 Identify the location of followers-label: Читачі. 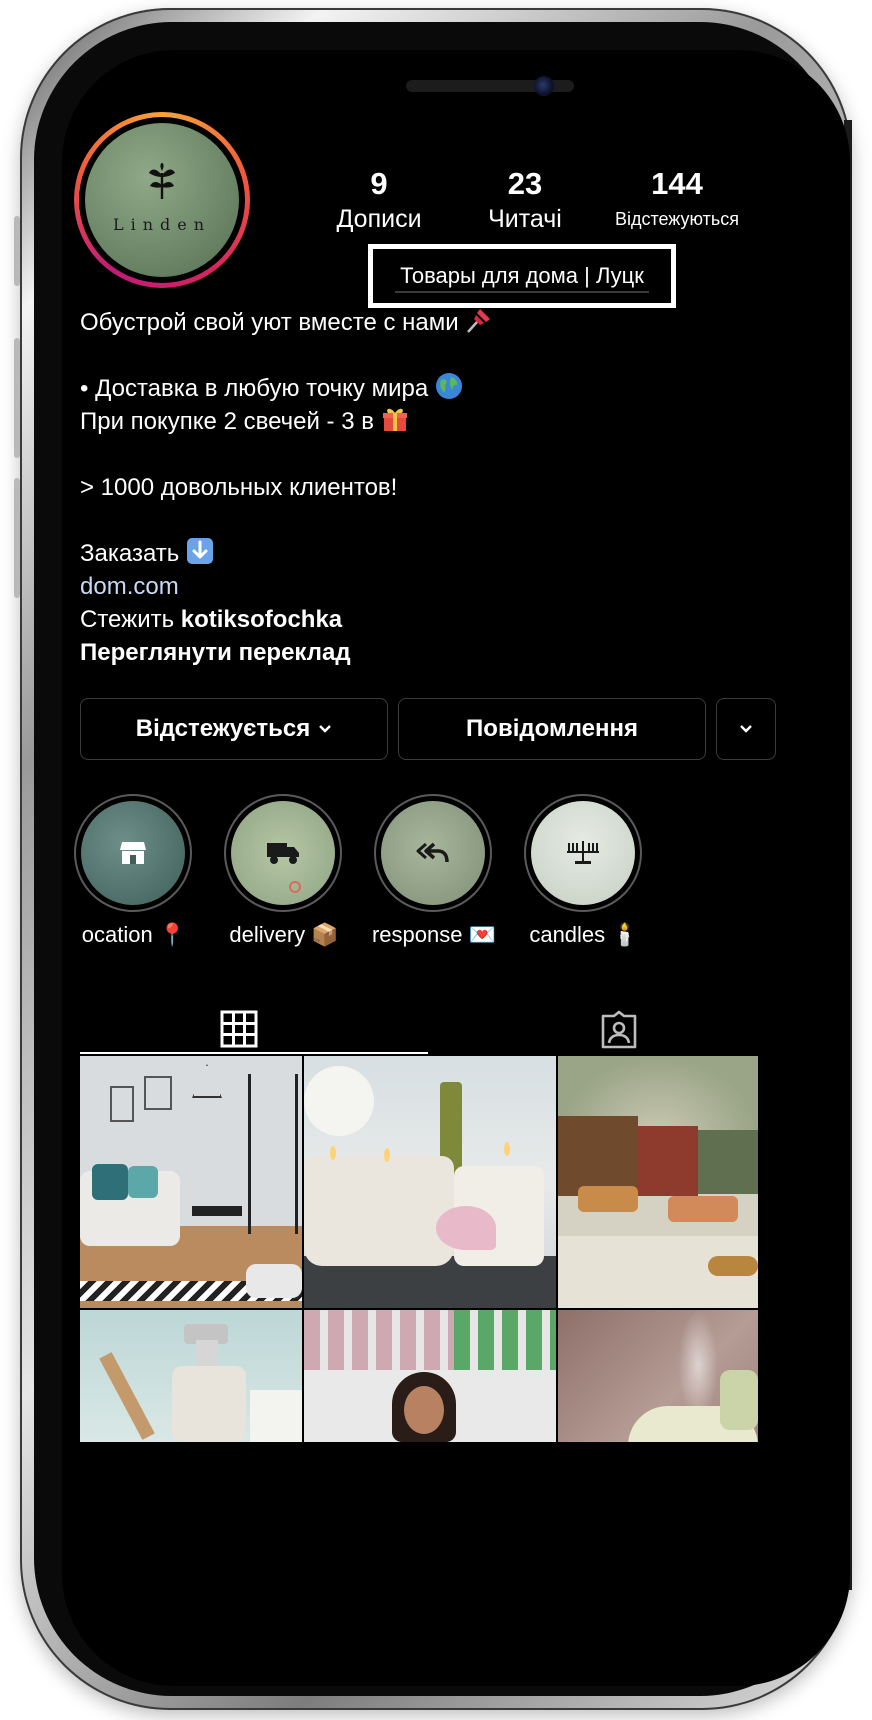
(525, 219).